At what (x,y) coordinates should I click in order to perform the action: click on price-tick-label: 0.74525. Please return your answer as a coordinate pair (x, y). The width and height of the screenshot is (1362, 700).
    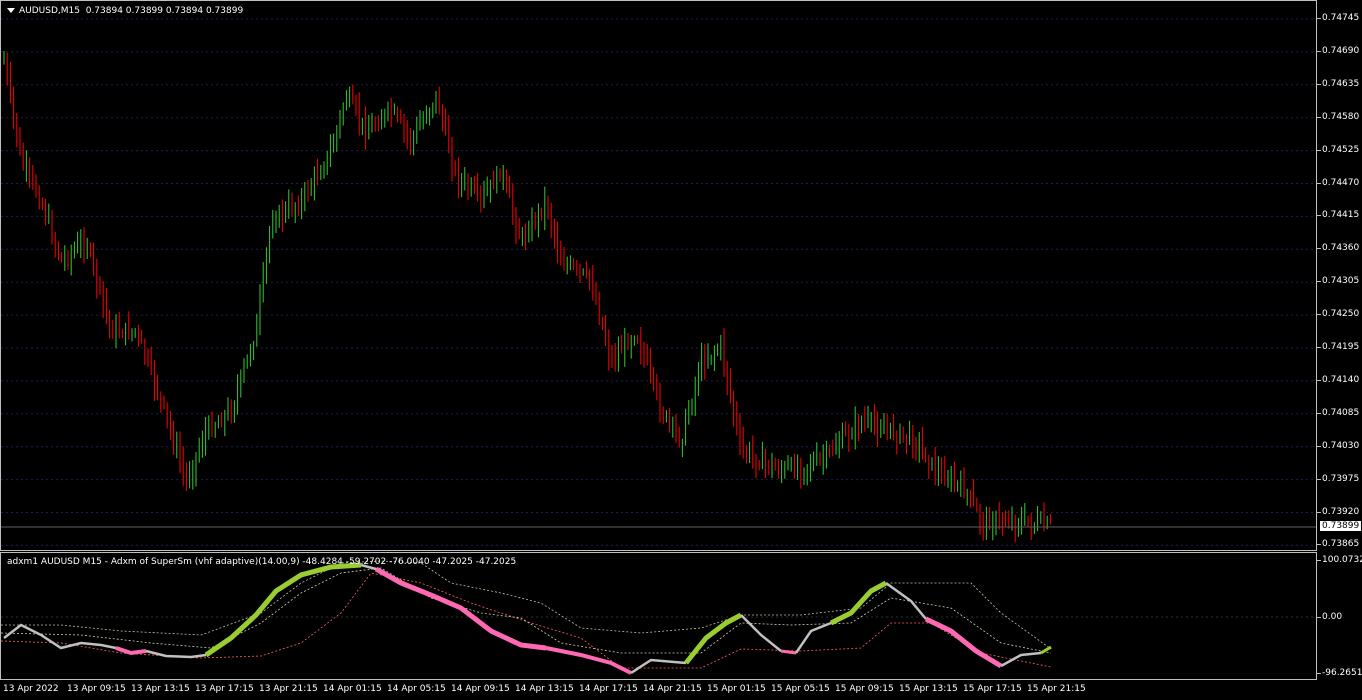
    Looking at the image, I should click on (1338, 149).